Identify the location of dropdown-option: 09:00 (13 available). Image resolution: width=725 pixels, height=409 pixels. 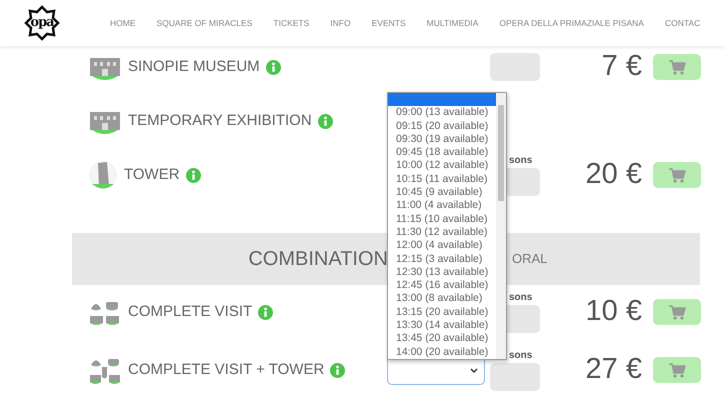
(442, 113).